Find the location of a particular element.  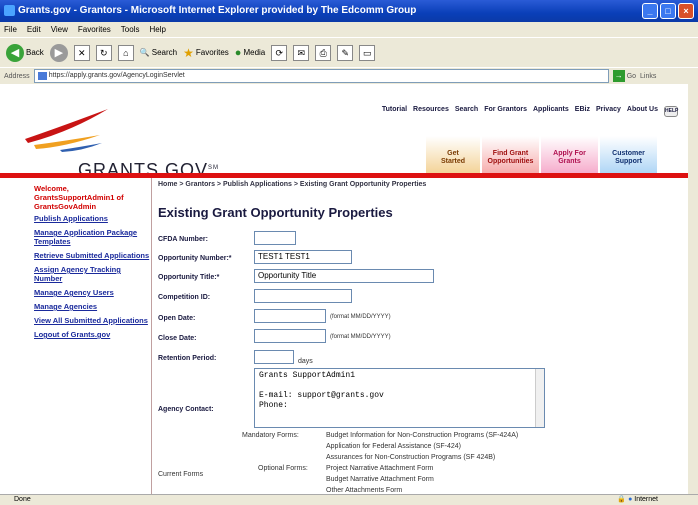

cfda-label: CFDA Number: is located at coordinates (183, 239).